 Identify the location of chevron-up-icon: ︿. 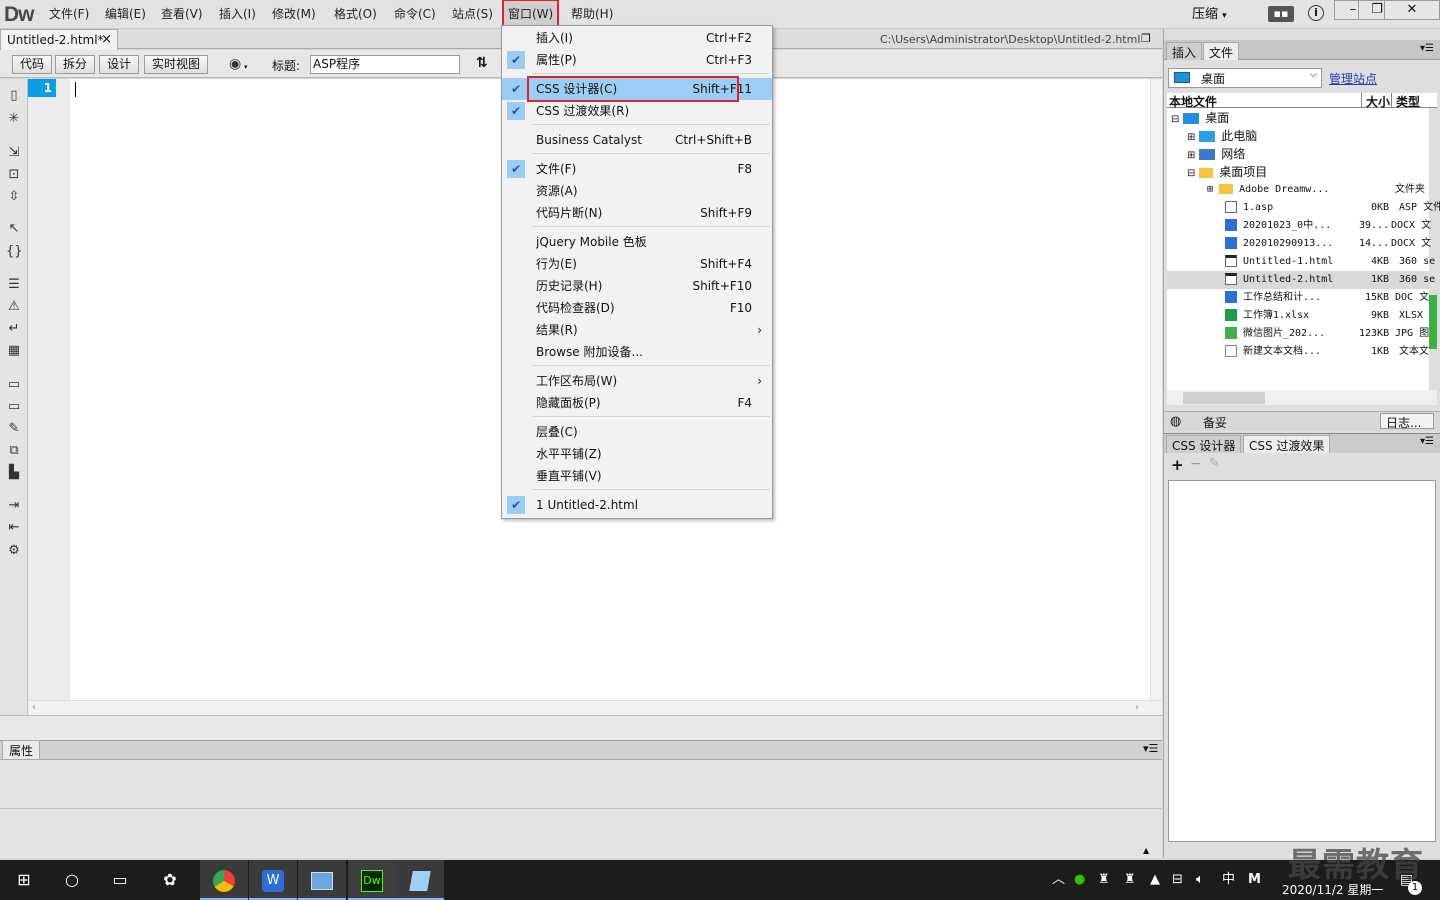
(1058, 880).